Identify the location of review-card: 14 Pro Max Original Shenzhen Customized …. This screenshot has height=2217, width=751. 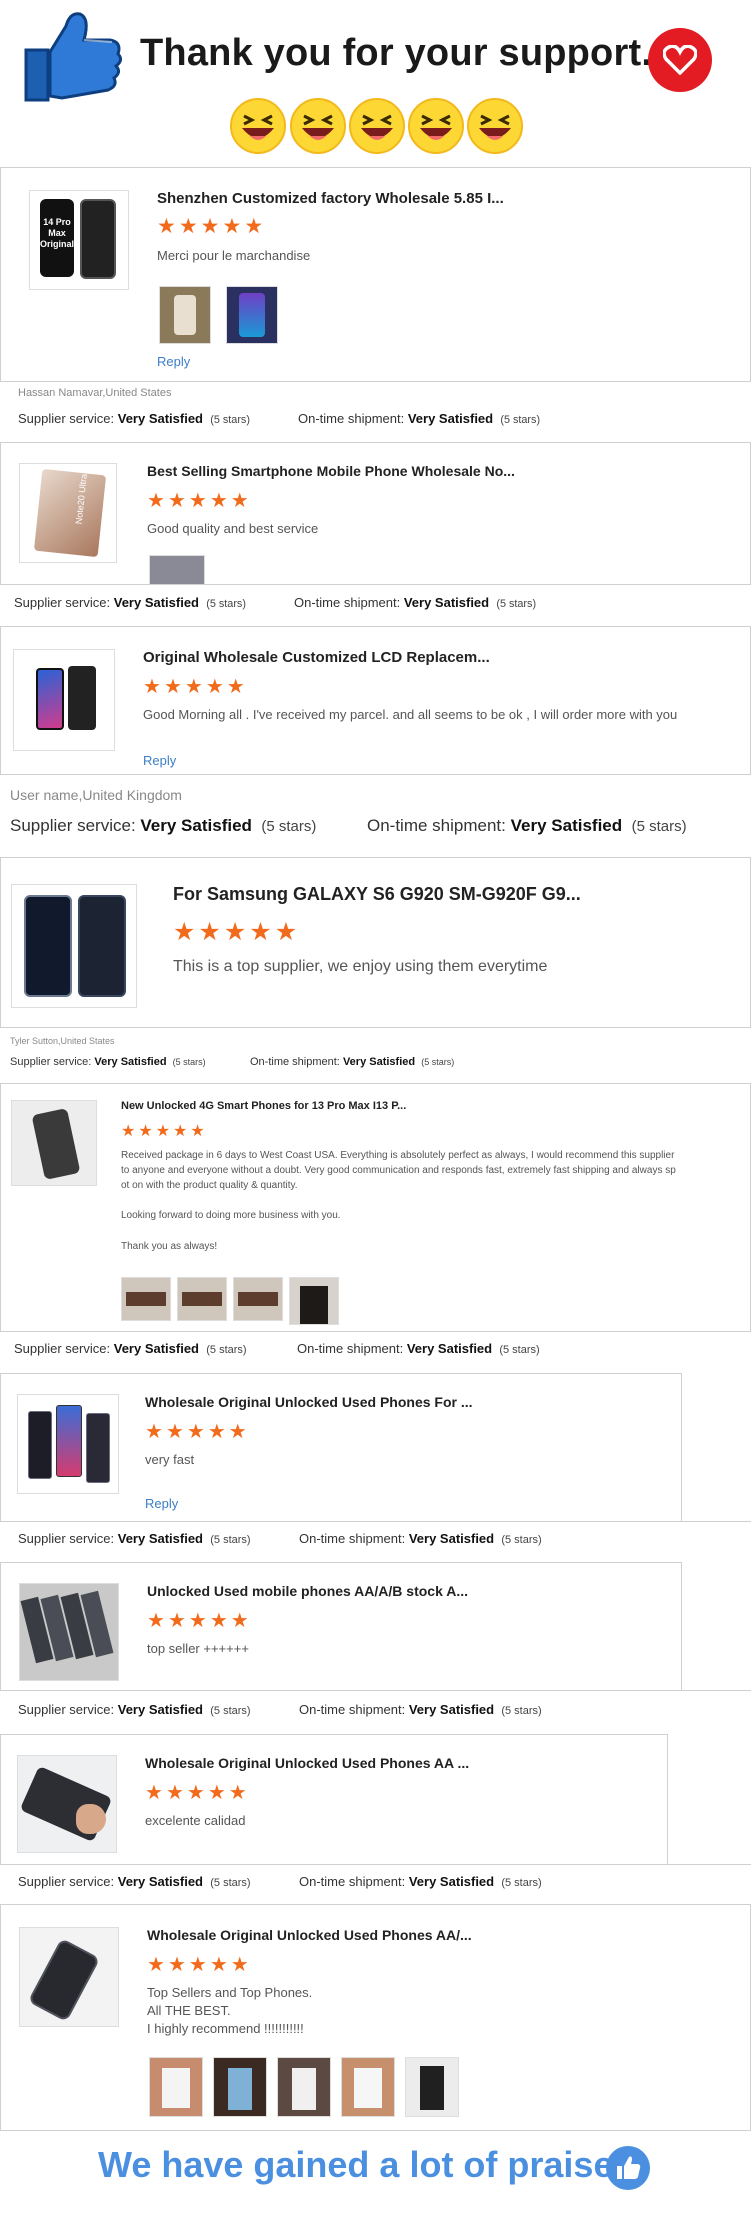
(375, 274).